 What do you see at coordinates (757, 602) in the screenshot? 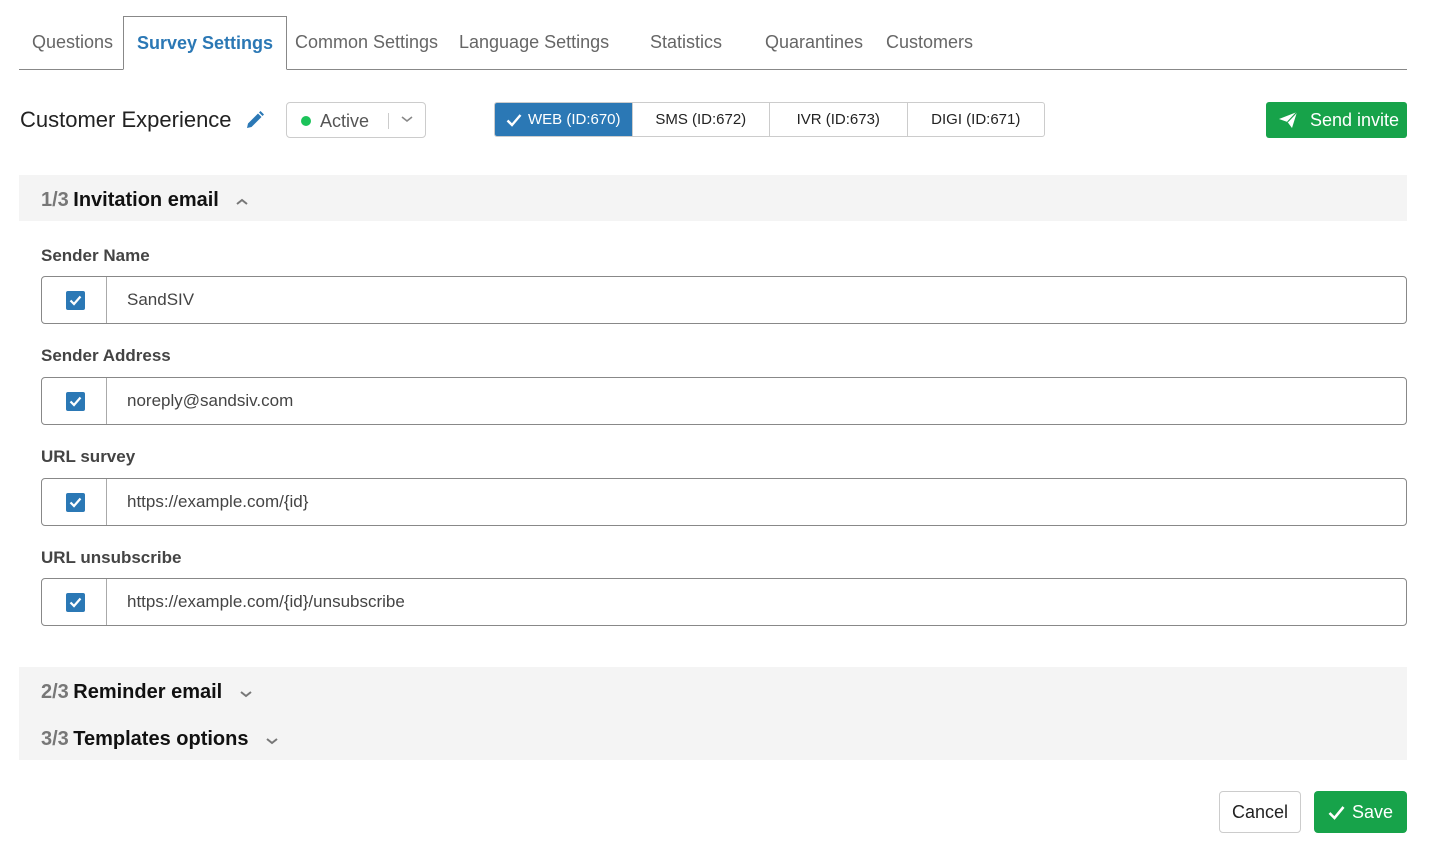
I see `url-unsubscribe-input` at bounding box center [757, 602].